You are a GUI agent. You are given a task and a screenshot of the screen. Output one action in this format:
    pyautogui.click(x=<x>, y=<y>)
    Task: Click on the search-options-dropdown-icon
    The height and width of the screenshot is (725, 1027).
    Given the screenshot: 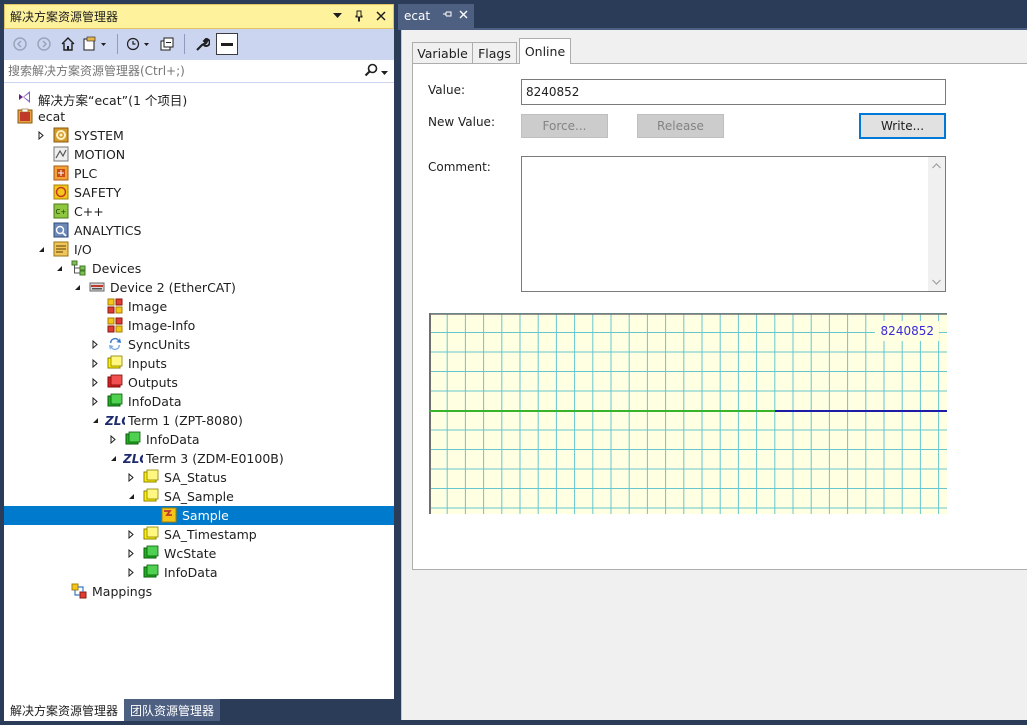 What is the action you would take?
    pyautogui.click(x=384, y=72)
    